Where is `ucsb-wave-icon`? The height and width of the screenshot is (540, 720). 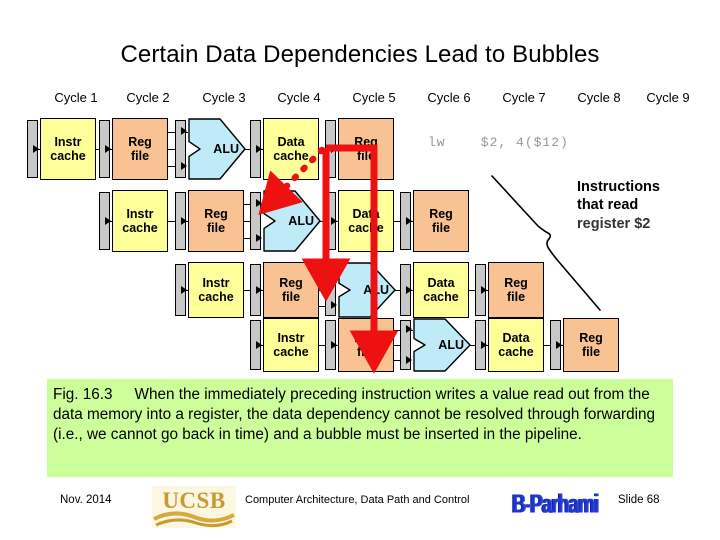 ucsb-wave-icon is located at coordinates (194, 519).